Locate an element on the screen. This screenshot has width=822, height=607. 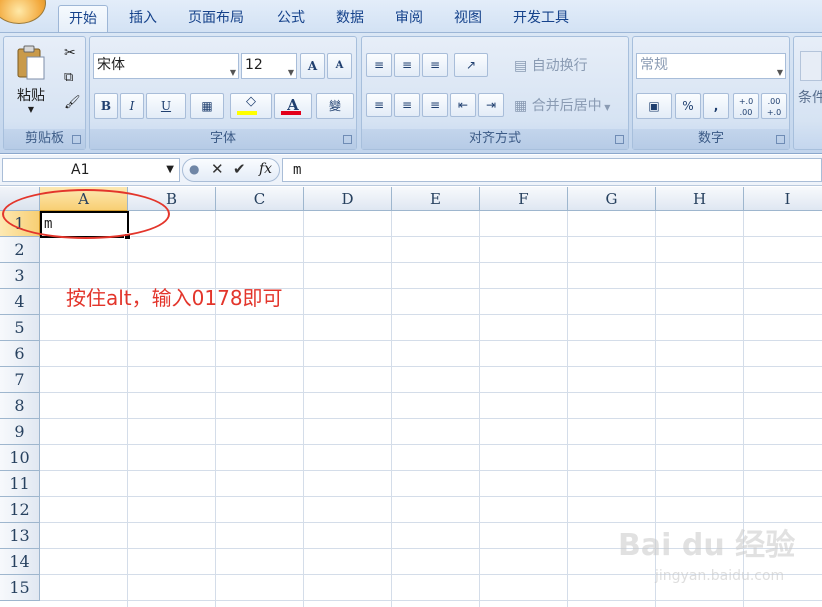
tab-review: 审阅 is located at coordinates (409, 18).